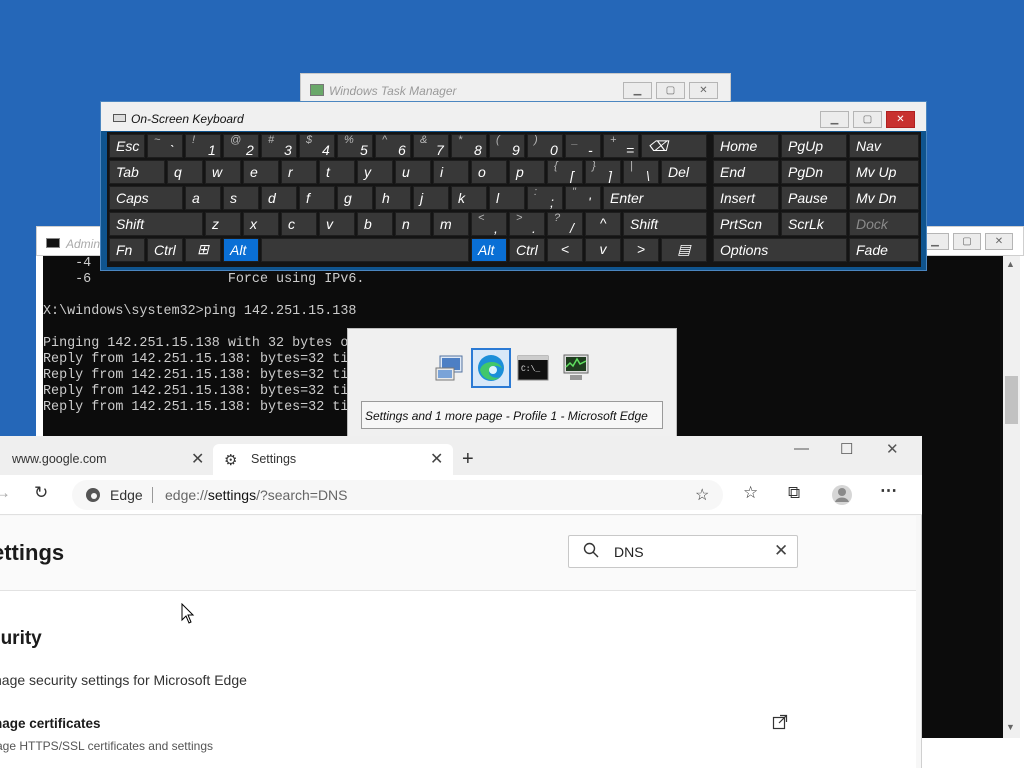 This screenshot has height=768, width=1024. What do you see at coordinates (884, 146) in the screenshot?
I see `key-nav: Nav` at bounding box center [884, 146].